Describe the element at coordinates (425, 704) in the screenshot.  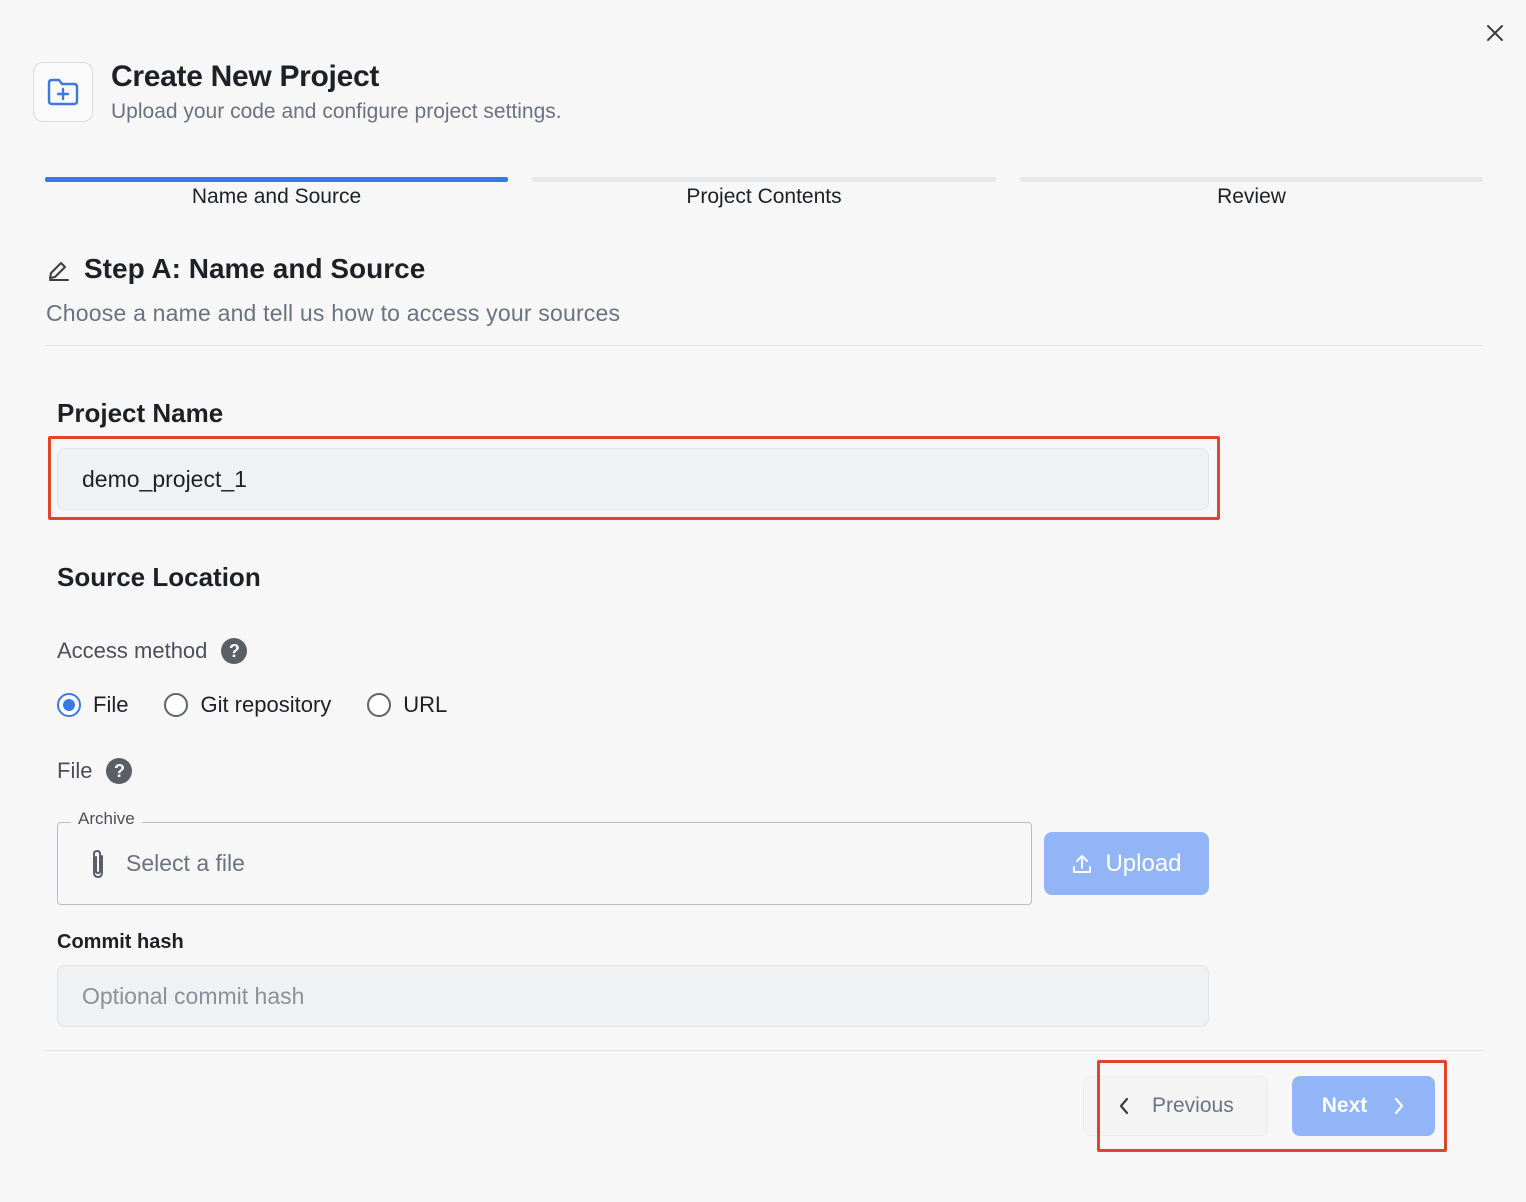
I see `radio-url-label: URL` at that location.